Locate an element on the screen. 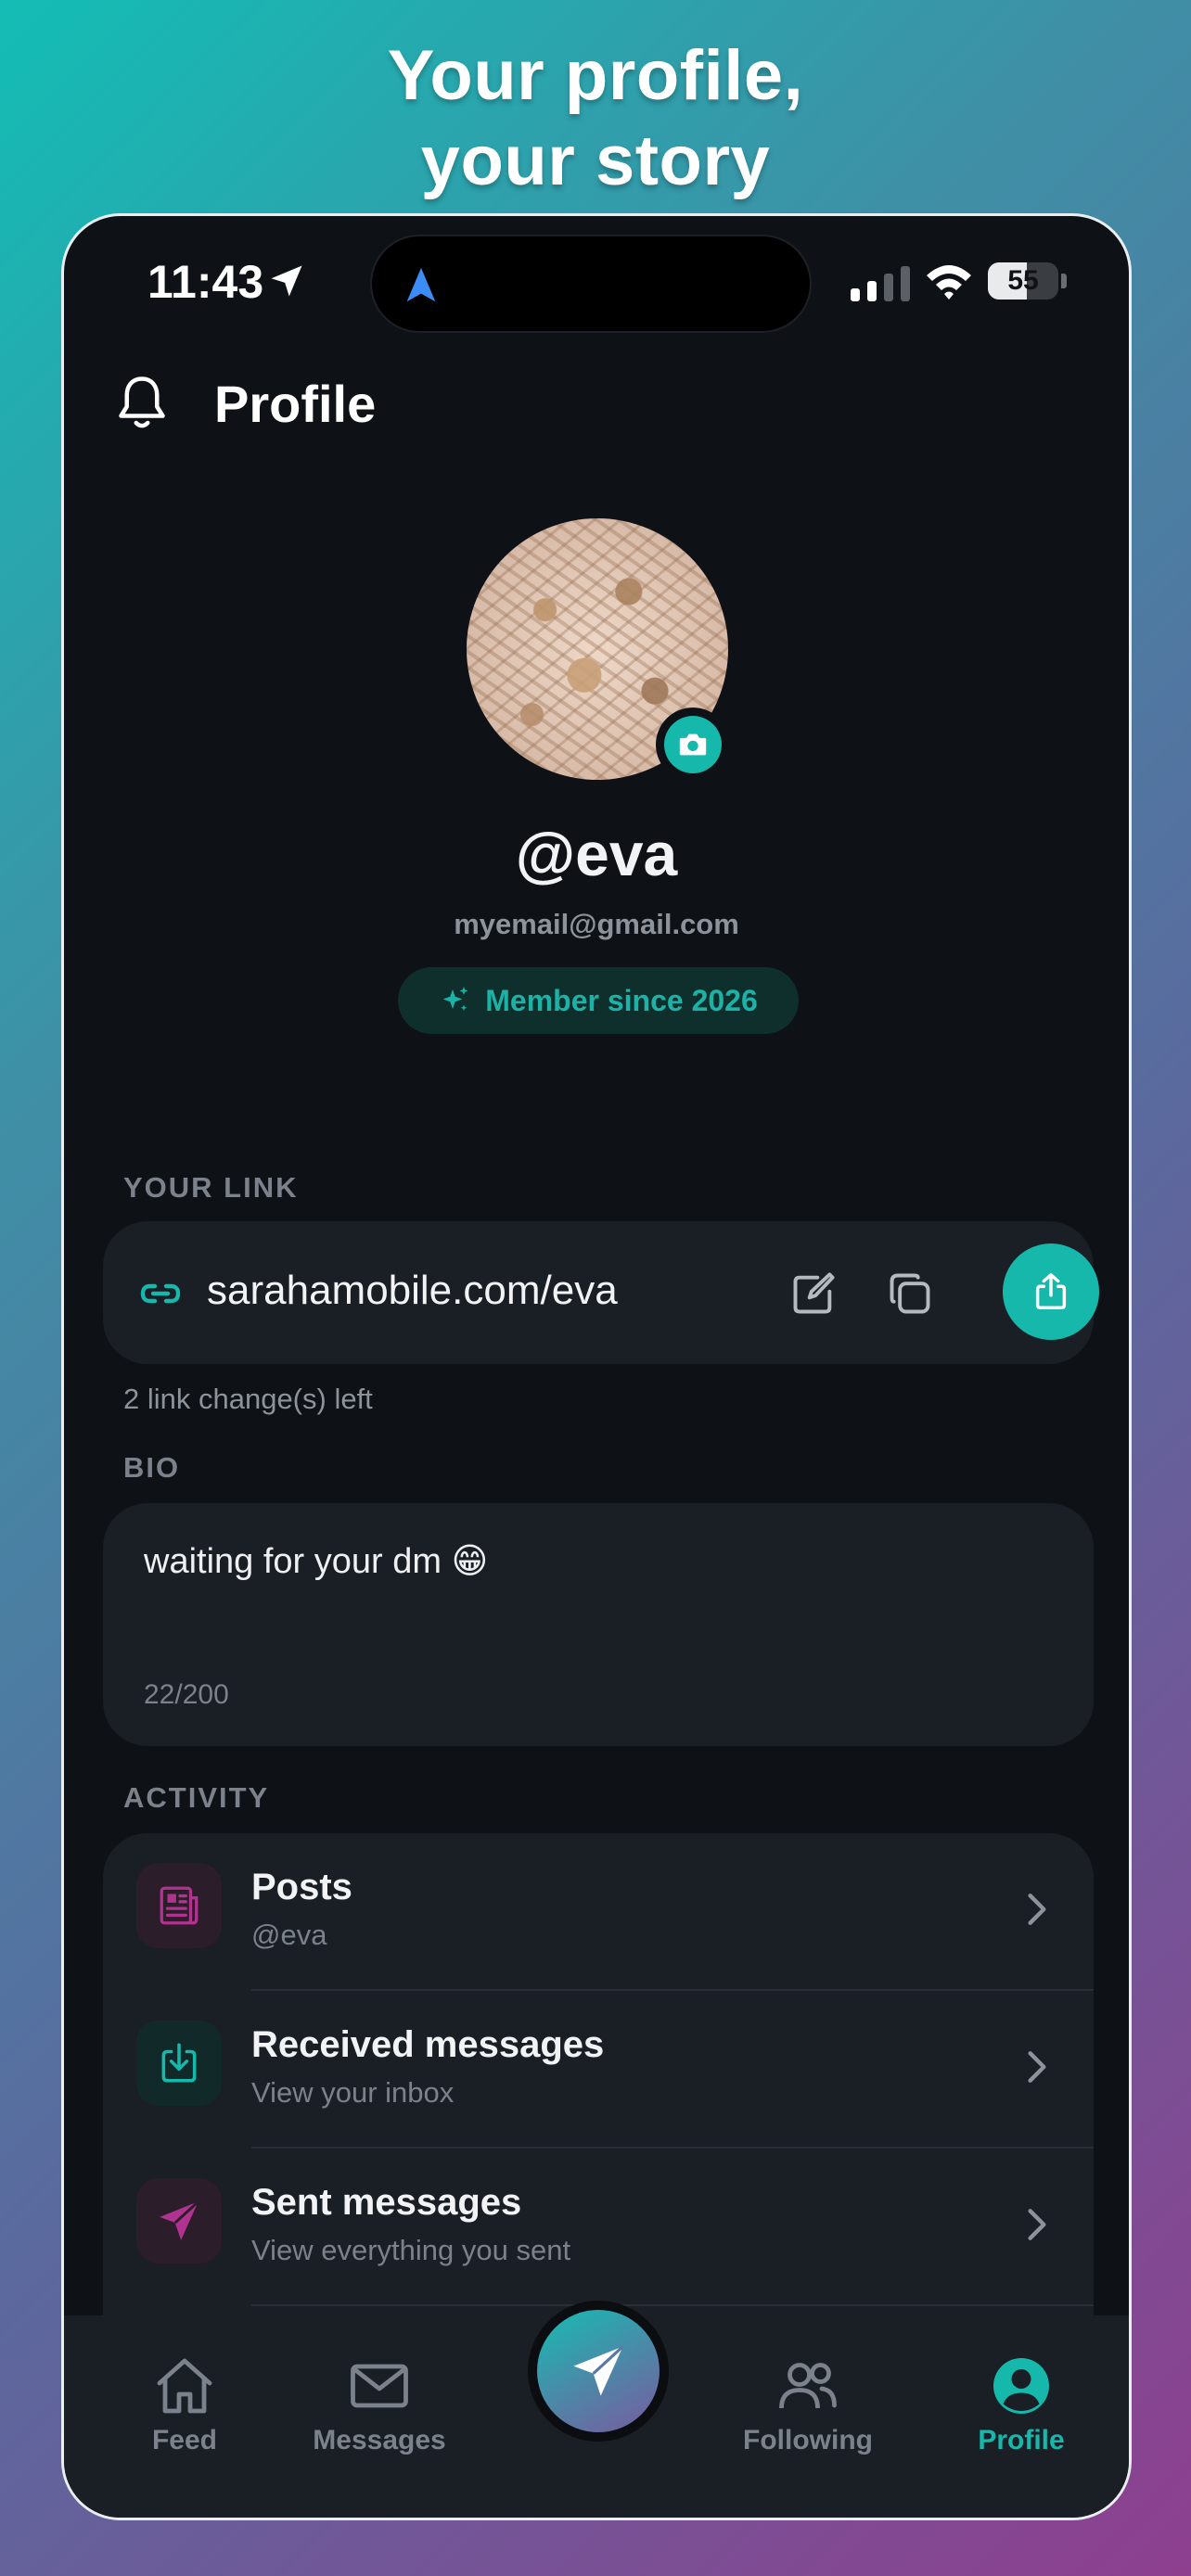 Image resolution: width=1191 pixels, height=2576 pixels. section-label-activity: ACTIVITY is located at coordinates (196, 1798).